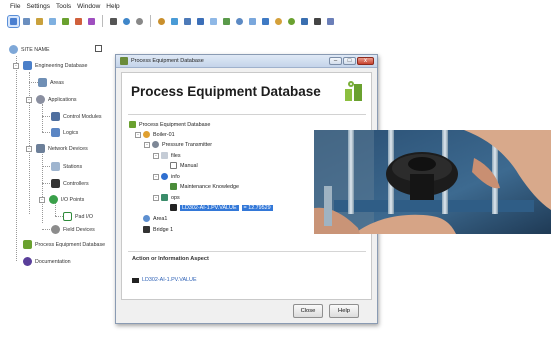  I want to click on node-bridge-1: Bridge 1, so click(158, 229).